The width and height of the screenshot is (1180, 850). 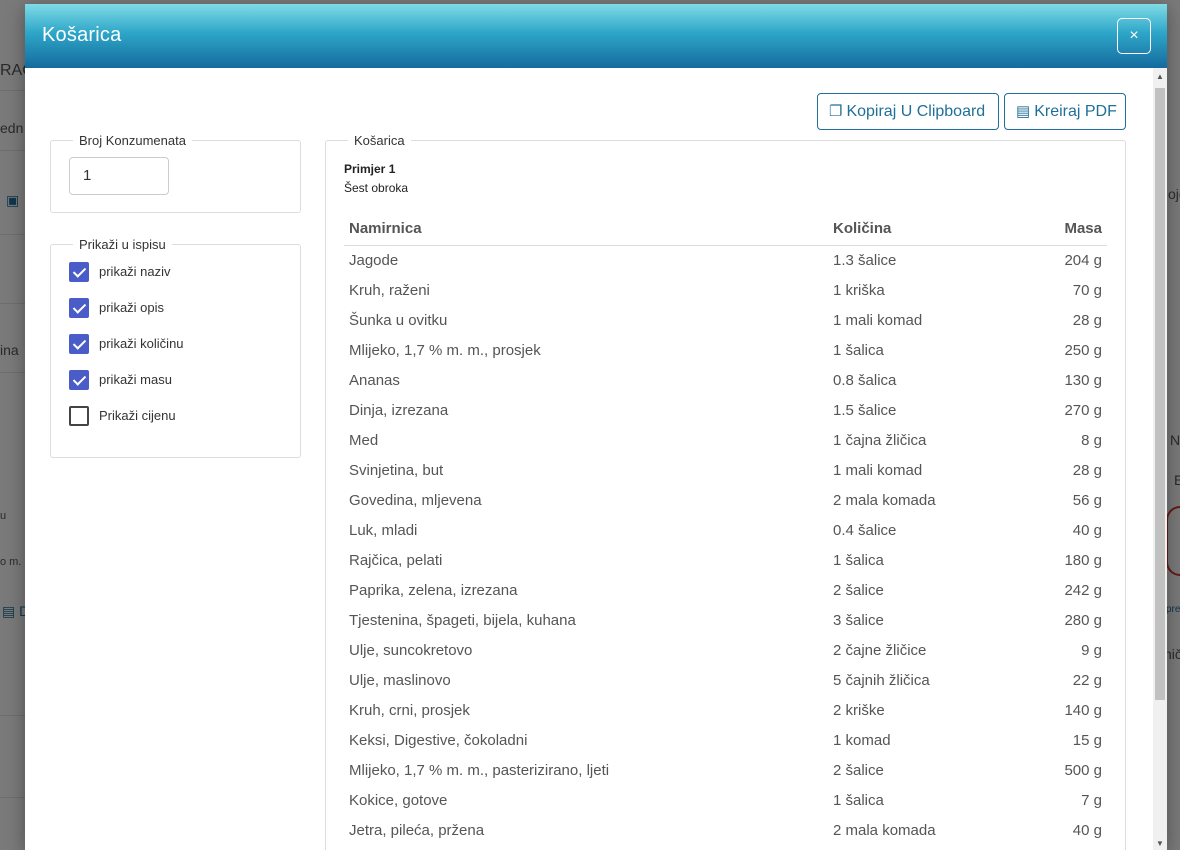 I want to click on mass-cell: 500 g, so click(x=1083, y=770).